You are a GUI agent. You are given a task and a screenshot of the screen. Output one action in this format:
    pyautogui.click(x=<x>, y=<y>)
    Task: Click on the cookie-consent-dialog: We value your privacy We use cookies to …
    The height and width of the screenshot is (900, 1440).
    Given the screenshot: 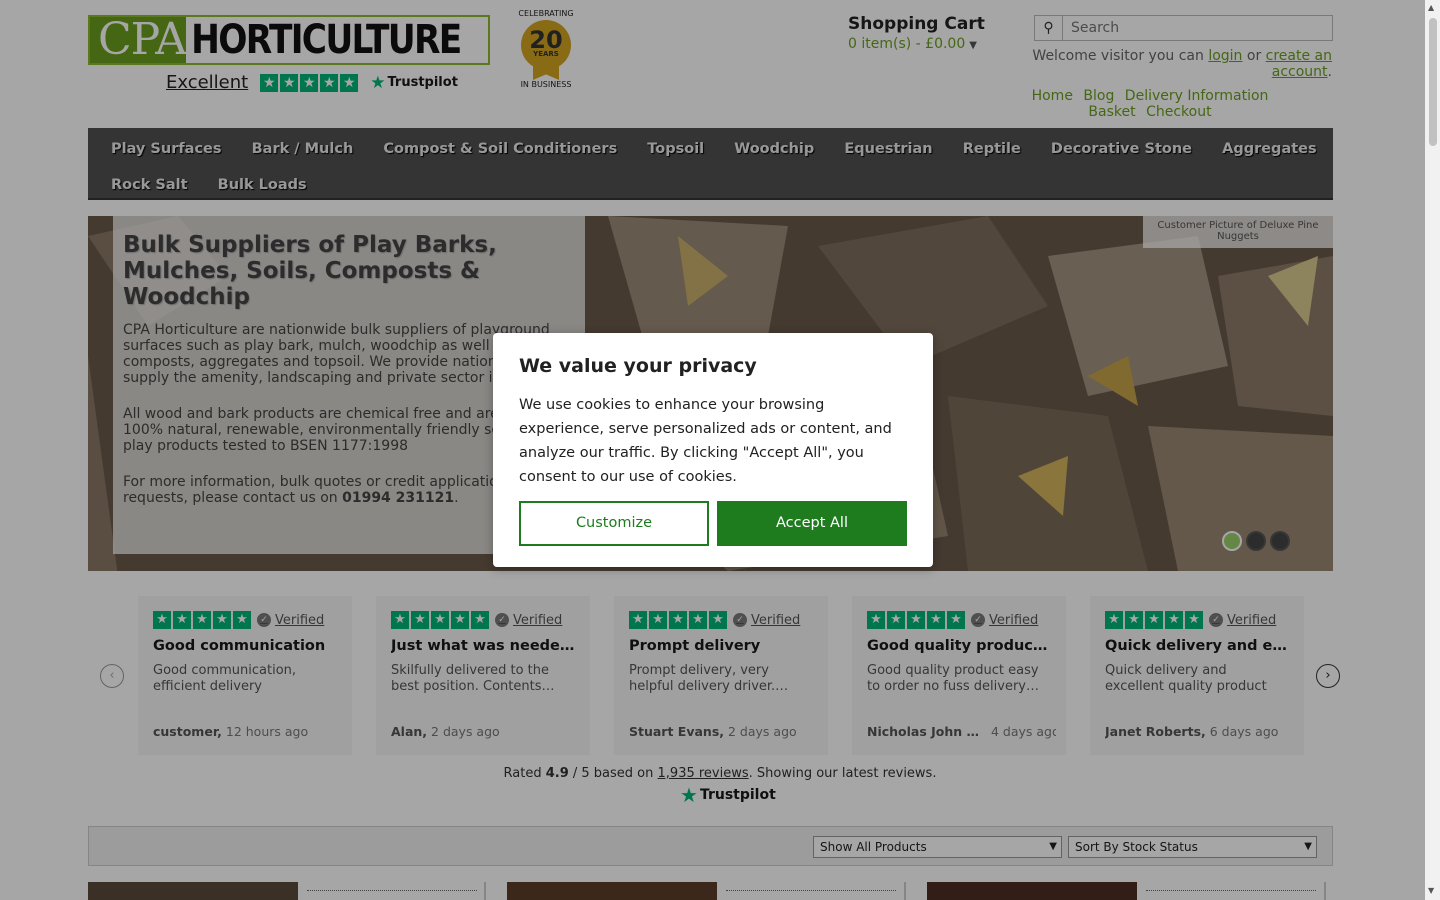 What is the action you would take?
    pyautogui.click(x=713, y=450)
    